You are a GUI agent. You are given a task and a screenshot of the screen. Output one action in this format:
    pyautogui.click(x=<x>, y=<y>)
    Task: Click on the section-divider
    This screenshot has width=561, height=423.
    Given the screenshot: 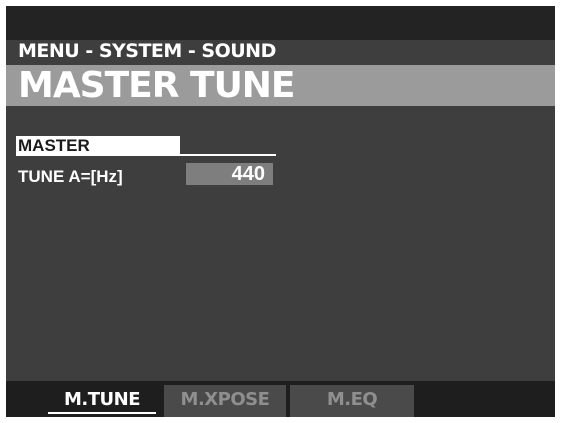 What is the action you would take?
    pyautogui.click(x=228, y=155)
    